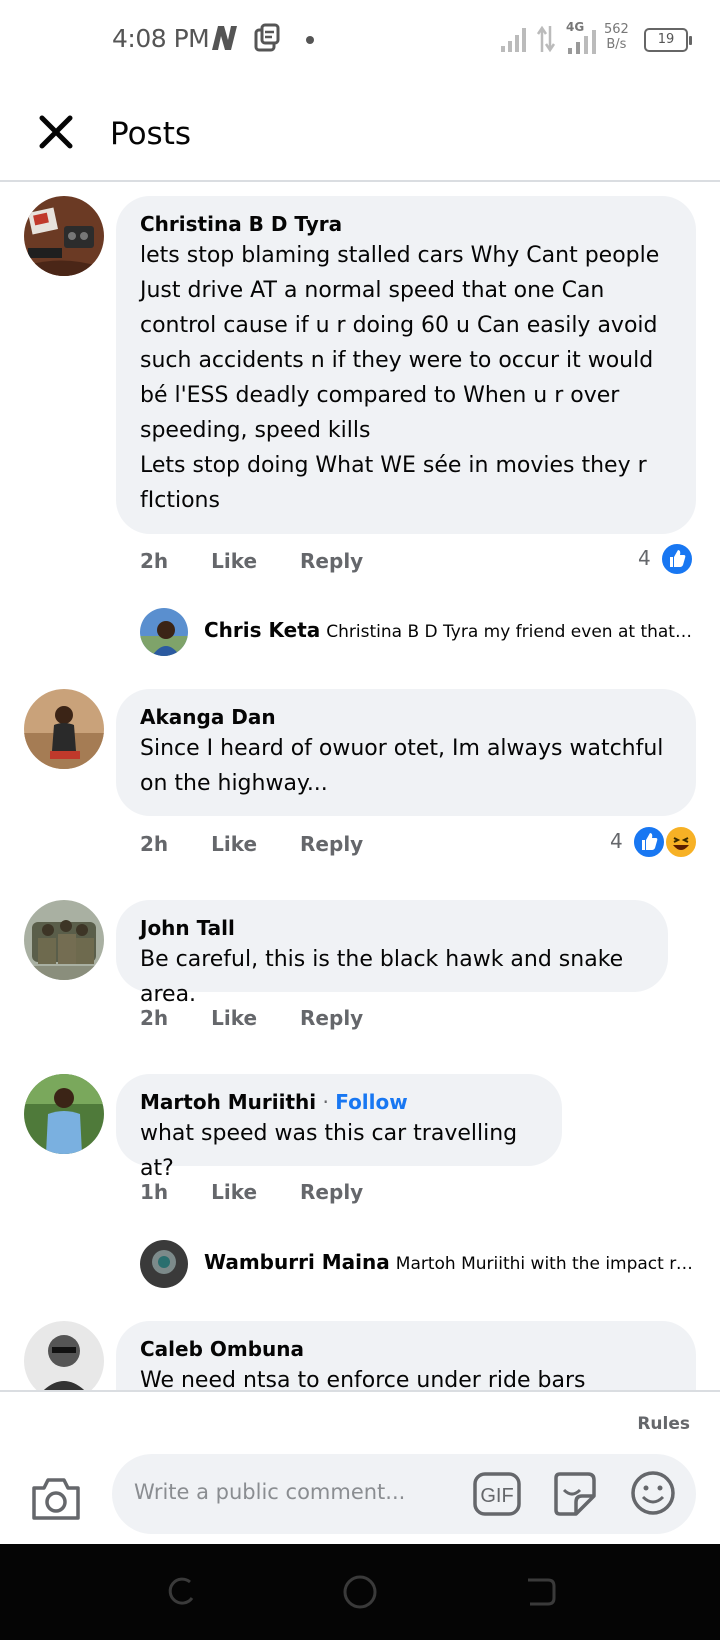 This screenshot has height=1640, width=720. I want to click on sticker-icon, so click(574, 1494).